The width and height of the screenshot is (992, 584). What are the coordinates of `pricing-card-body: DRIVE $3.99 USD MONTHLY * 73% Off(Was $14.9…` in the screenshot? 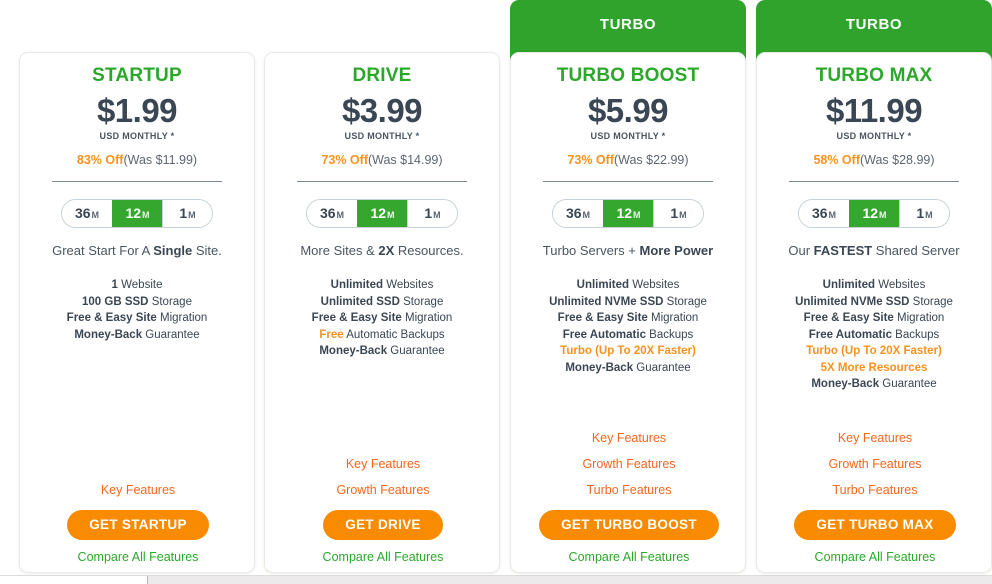 It's located at (382, 211).